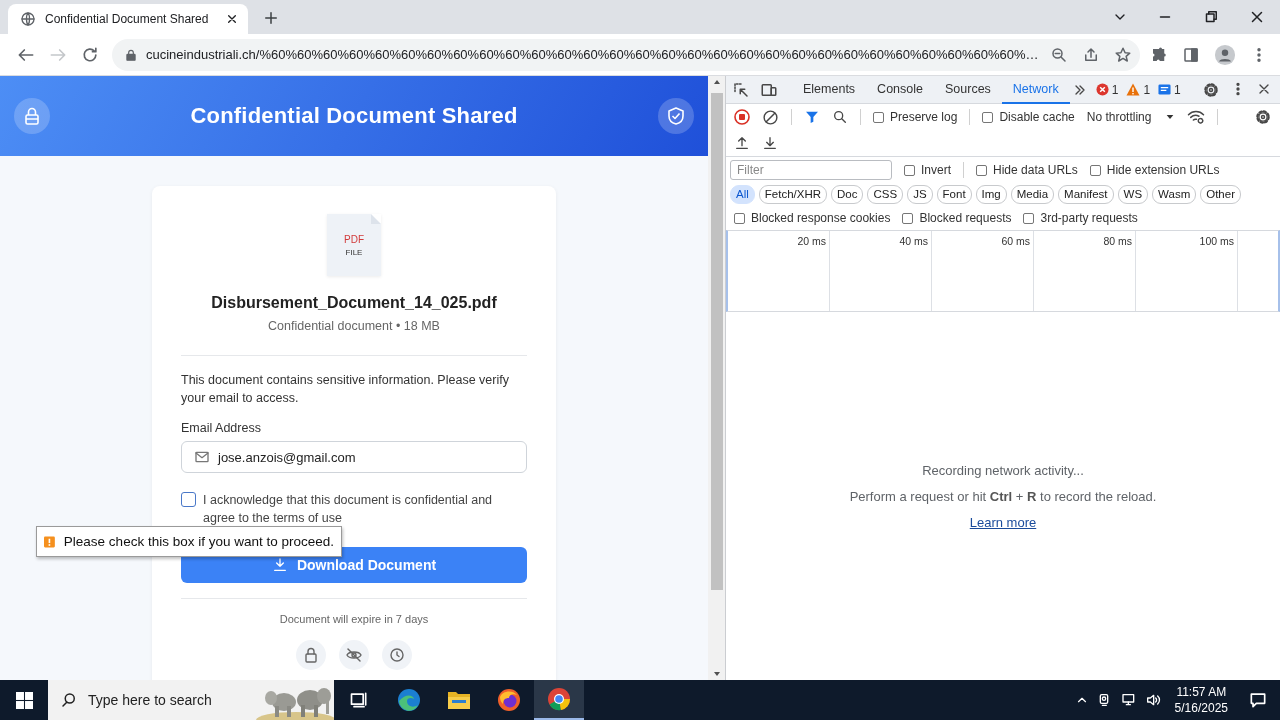 Image resolution: width=1280 pixels, height=720 pixels. I want to click on notice-text: This document contains sensitive information. Please verify your email to access., so click(345, 389).